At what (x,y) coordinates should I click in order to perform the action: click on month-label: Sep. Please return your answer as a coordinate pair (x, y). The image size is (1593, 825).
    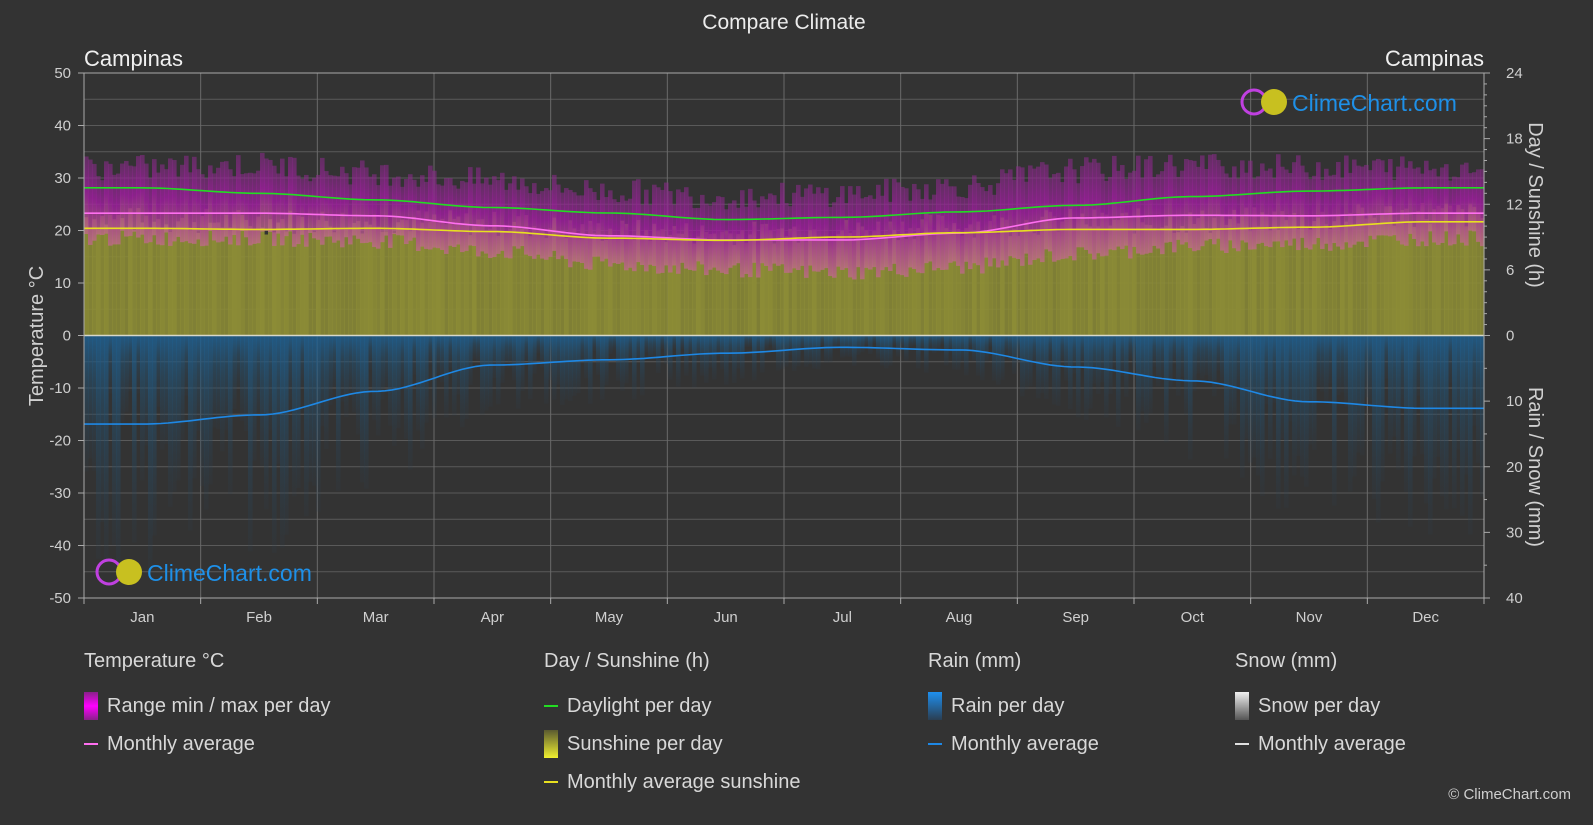
    Looking at the image, I should click on (1075, 617).